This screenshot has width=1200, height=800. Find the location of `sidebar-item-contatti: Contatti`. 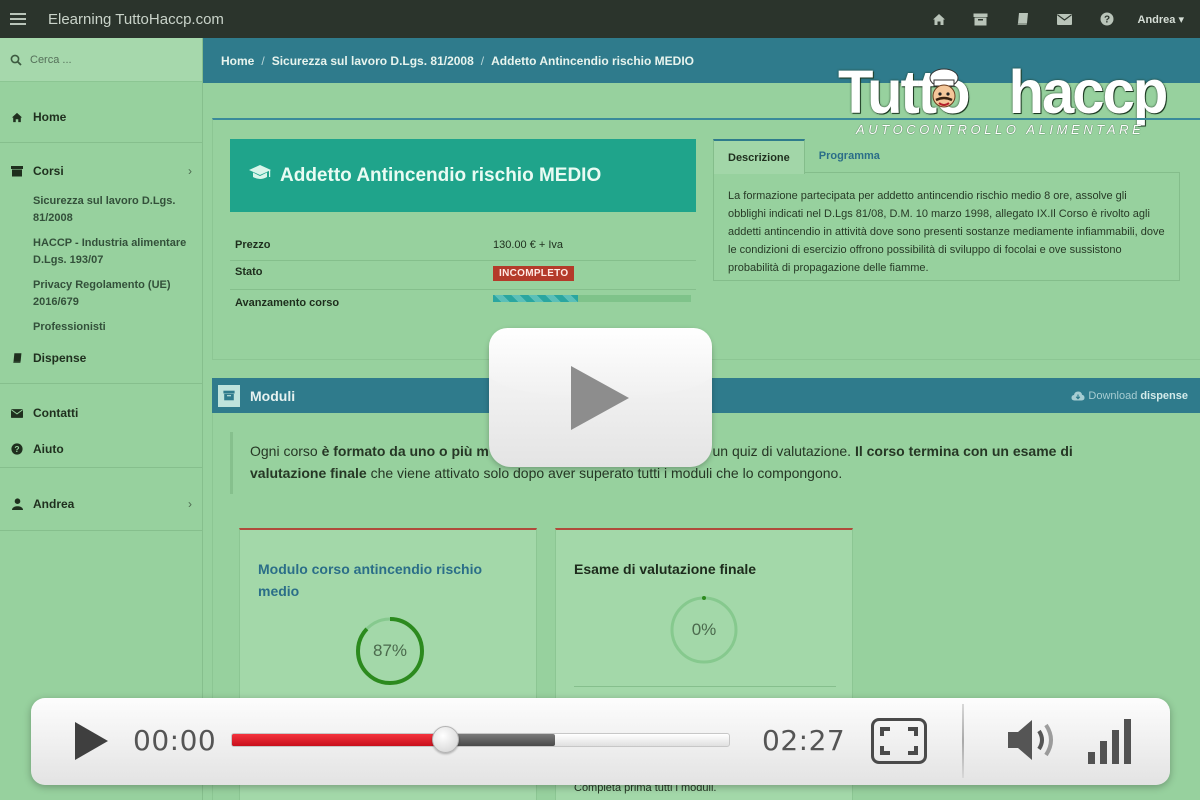

sidebar-item-contatti: Contatti is located at coordinates (101, 413).